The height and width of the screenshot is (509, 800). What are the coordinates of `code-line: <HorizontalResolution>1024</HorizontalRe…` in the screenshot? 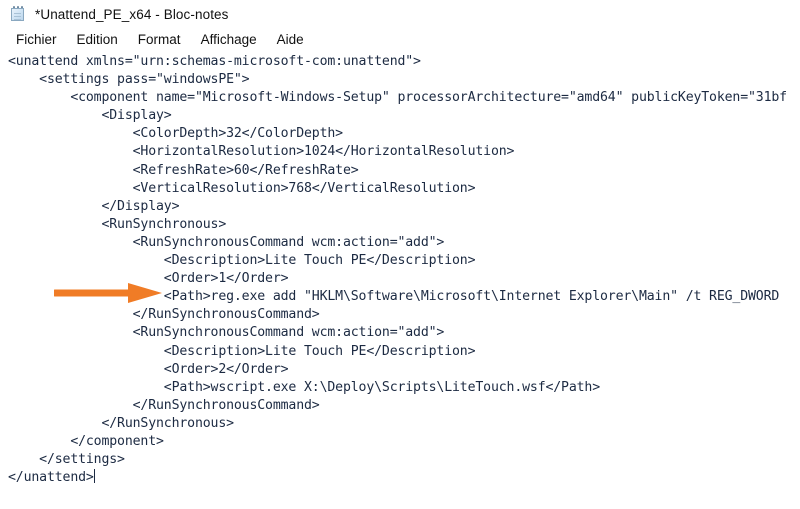 It's located at (261, 152).